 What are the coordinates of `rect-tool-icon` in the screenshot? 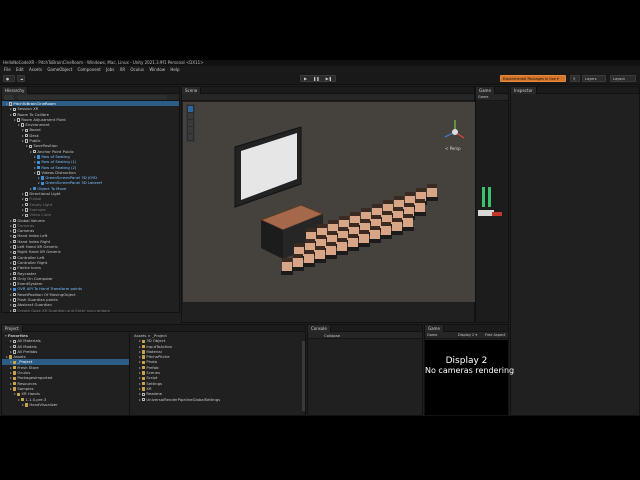 It's located at (190, 137).